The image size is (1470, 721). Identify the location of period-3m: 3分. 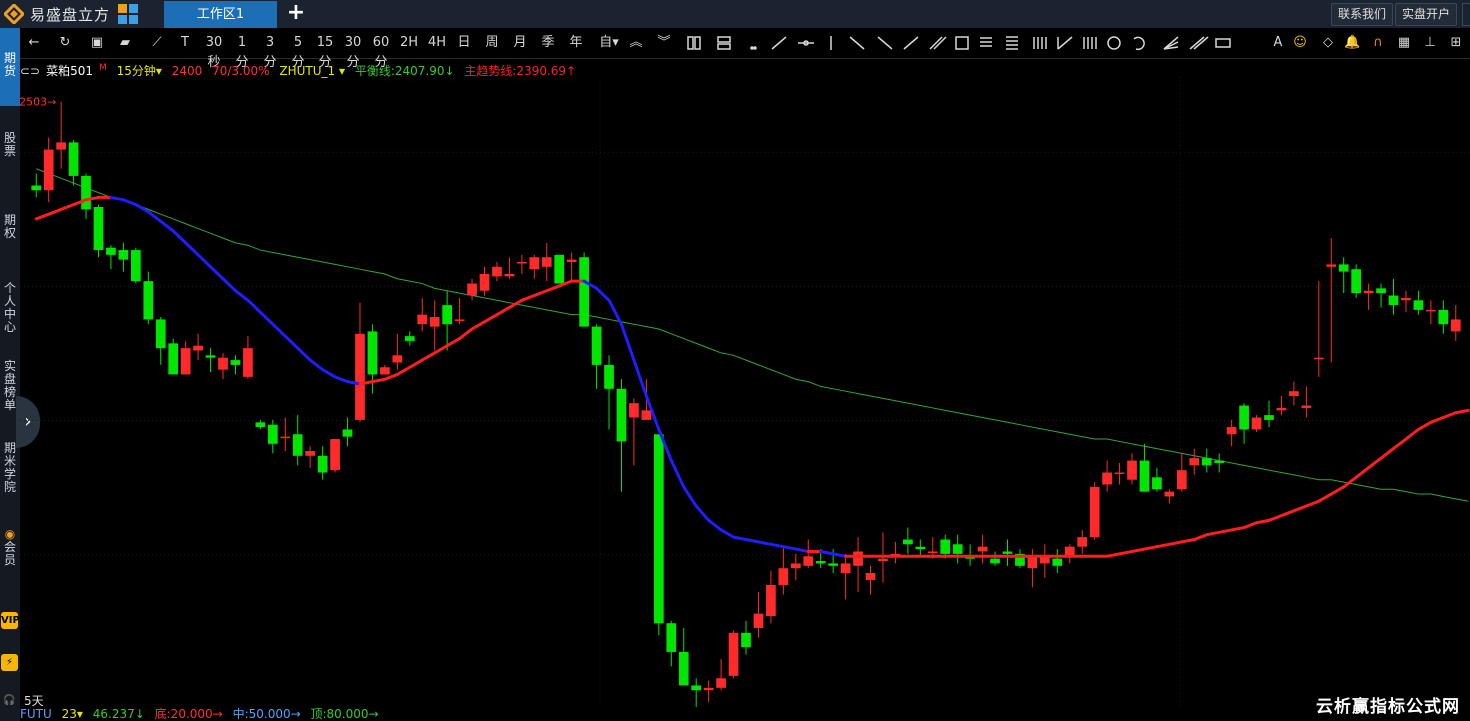
(270, 51).